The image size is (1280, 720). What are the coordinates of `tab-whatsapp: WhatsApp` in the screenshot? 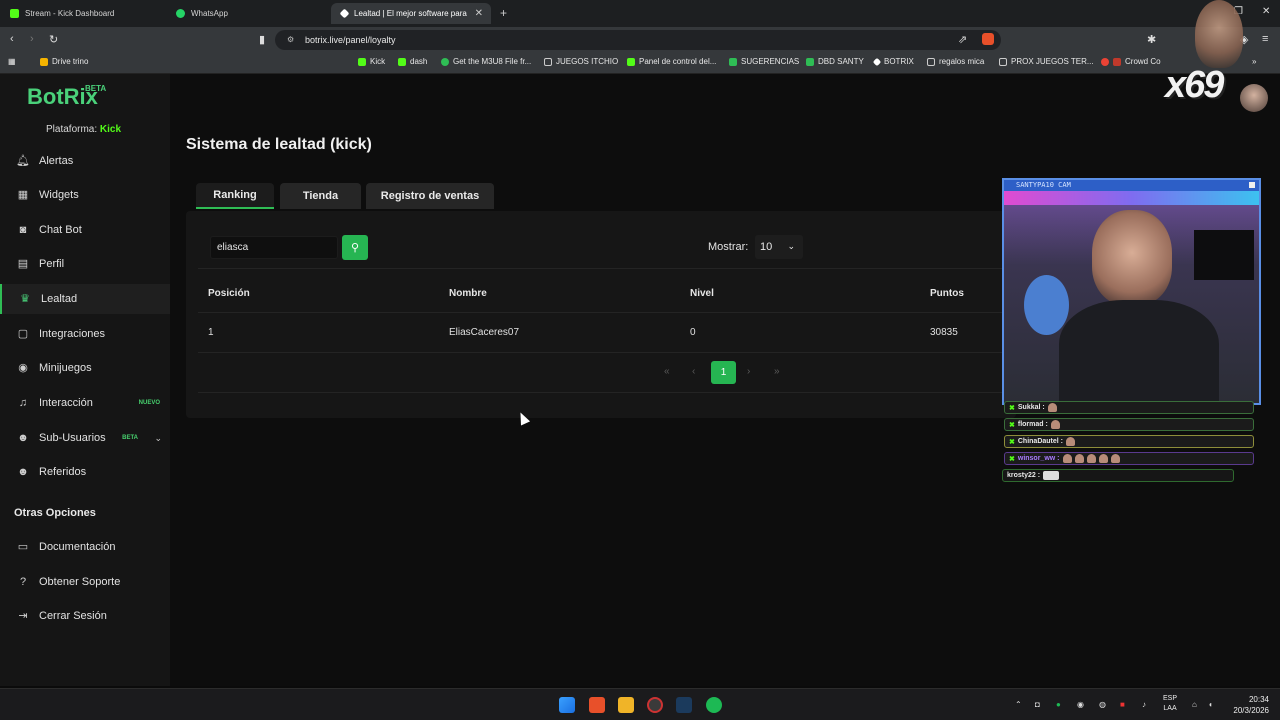 It's located at (248, 13).